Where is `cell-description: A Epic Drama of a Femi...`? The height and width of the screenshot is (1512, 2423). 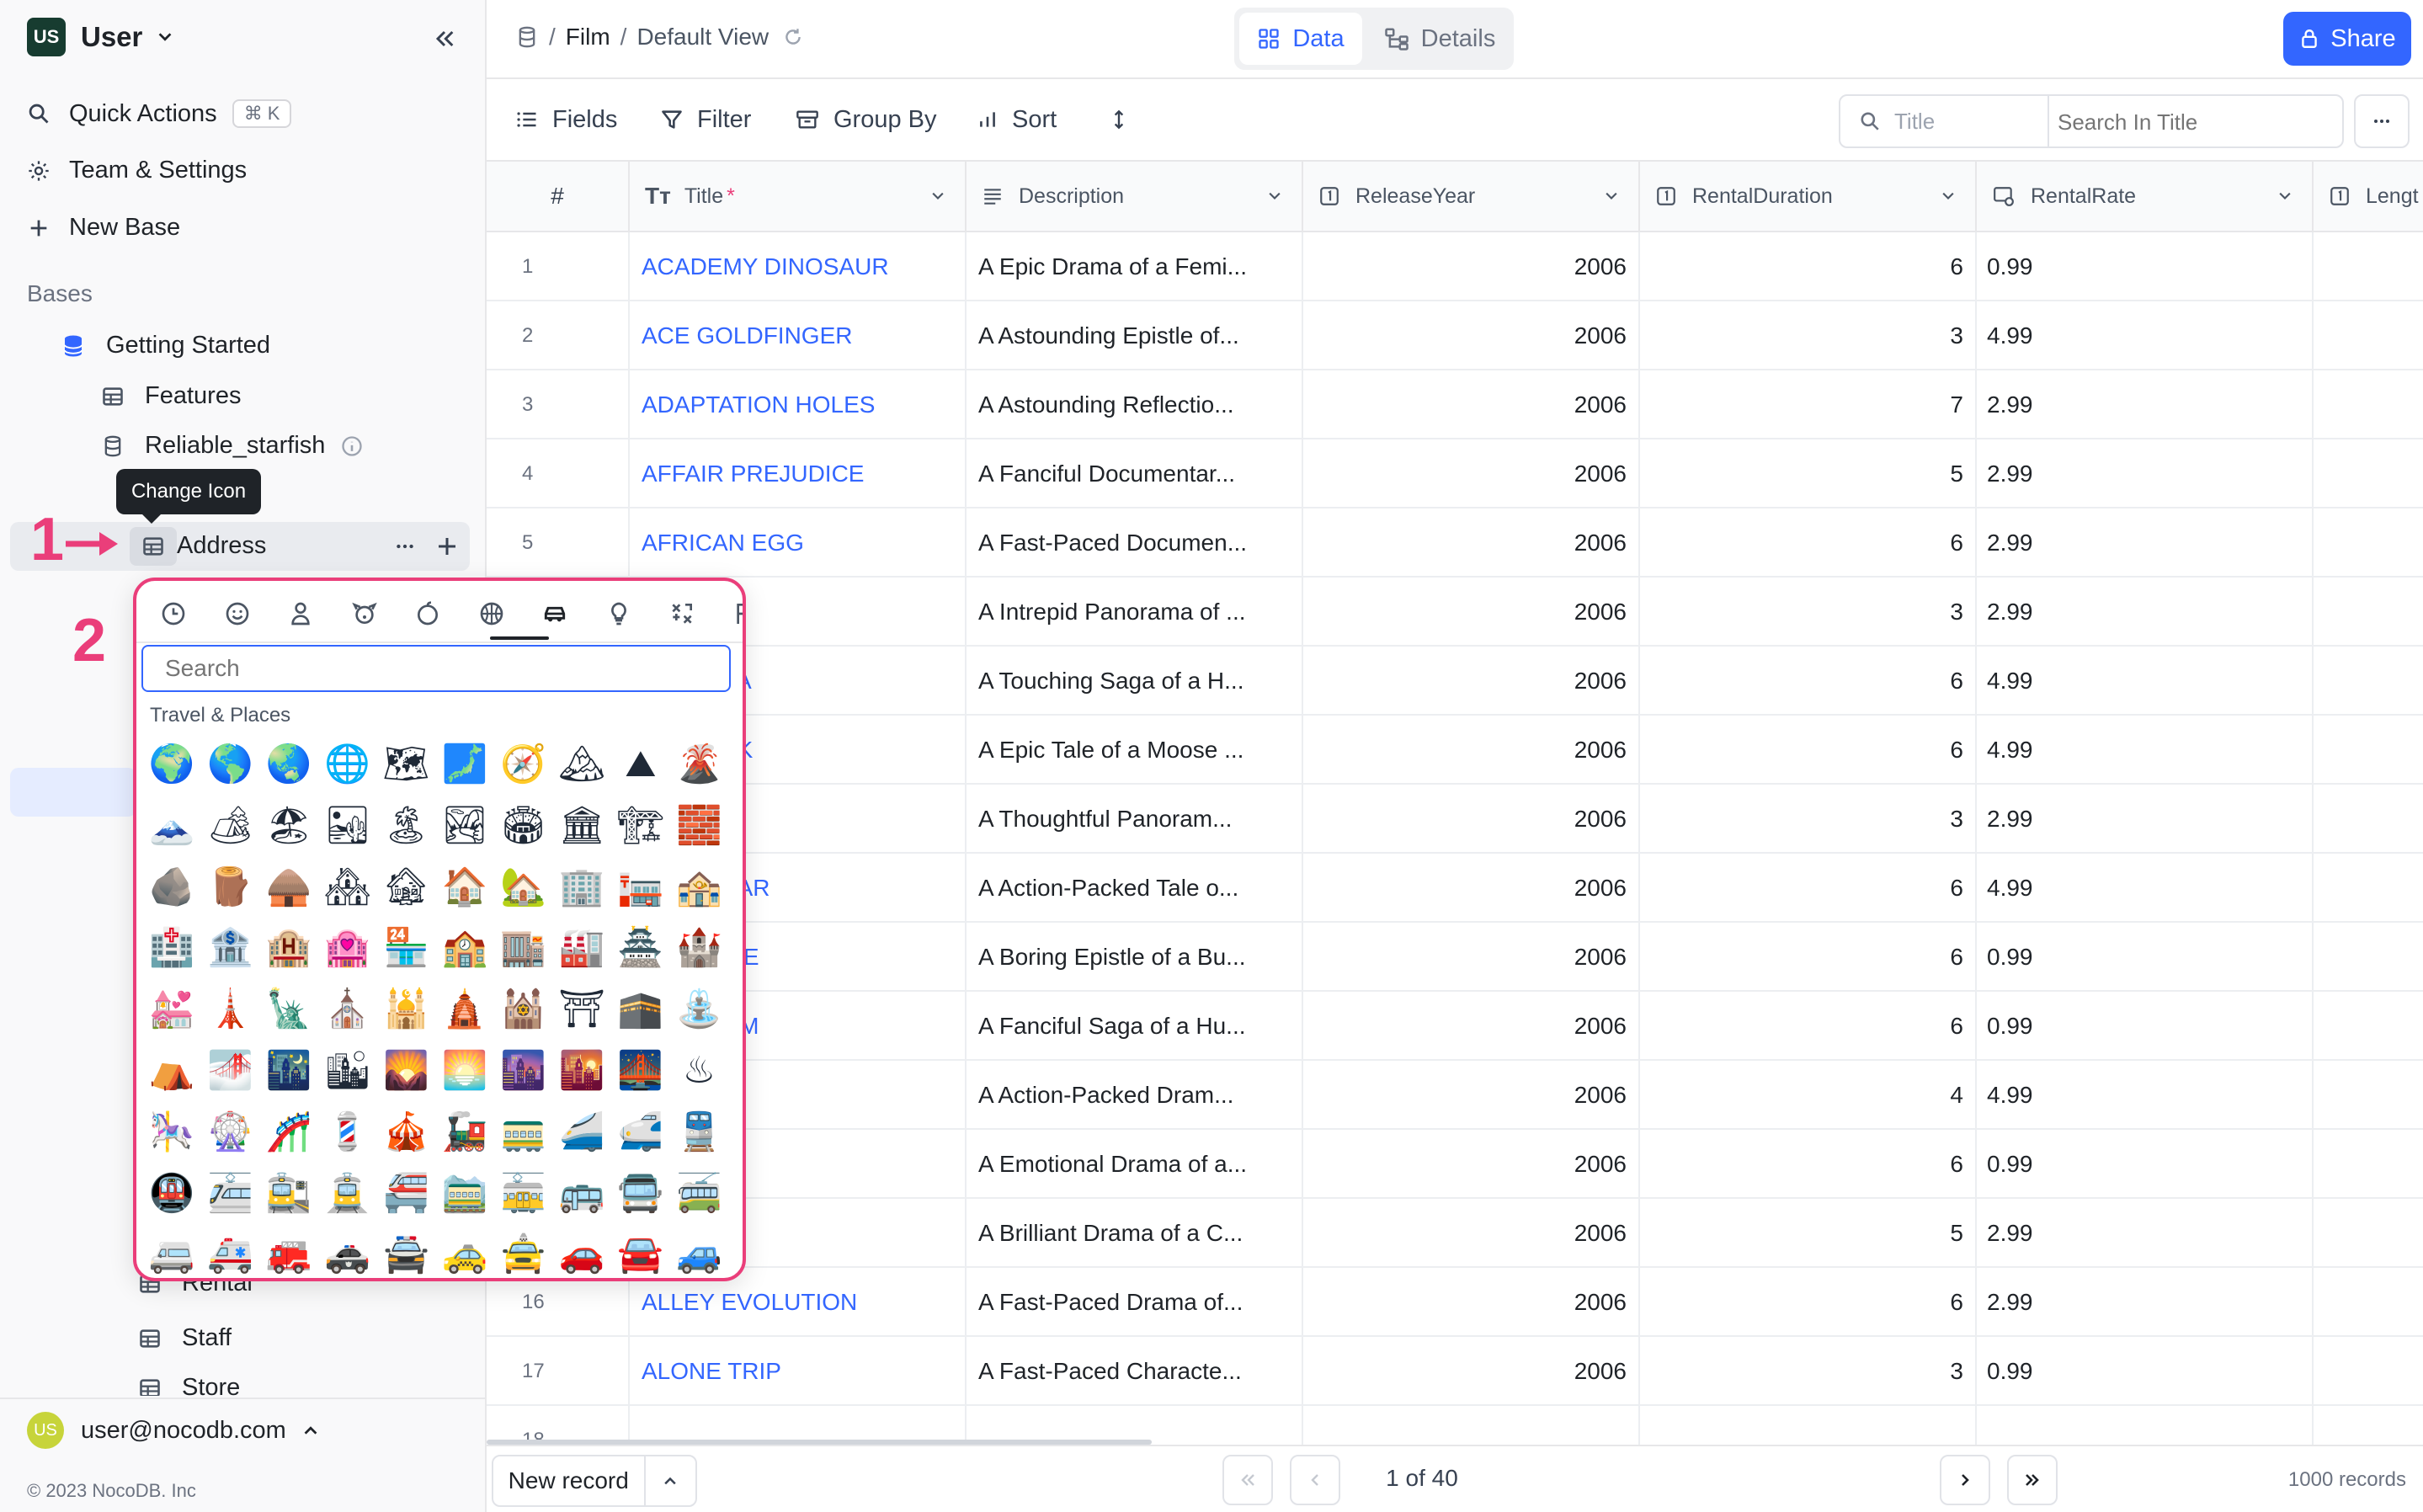
cell-description: A Epic Drama of a Femi... is located at coordinates (1135, 267).